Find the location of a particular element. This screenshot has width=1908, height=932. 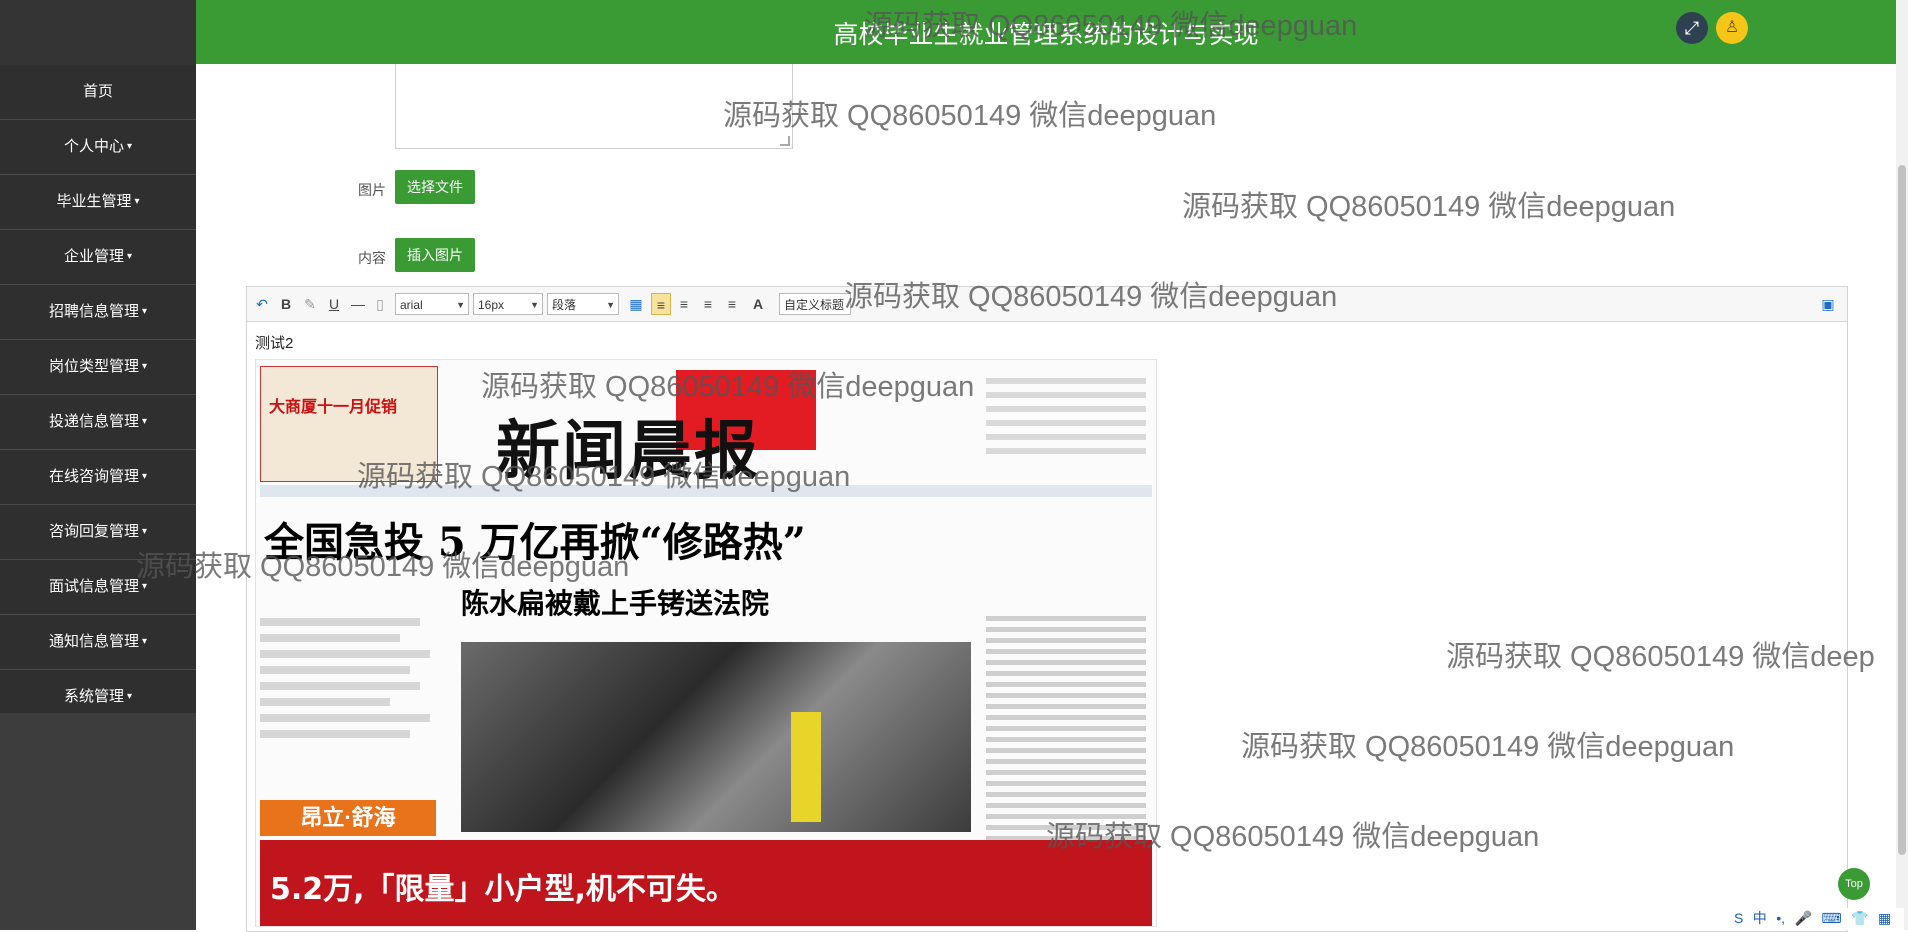

sidebar-item-label: 招聘信息管理 is located at coordinates (93, 311).